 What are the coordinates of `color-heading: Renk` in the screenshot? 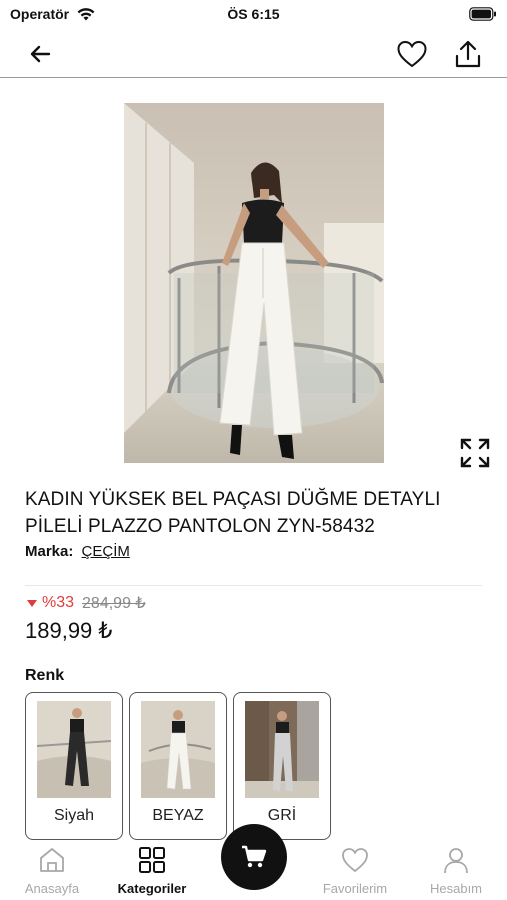 It's located at (45, 675).